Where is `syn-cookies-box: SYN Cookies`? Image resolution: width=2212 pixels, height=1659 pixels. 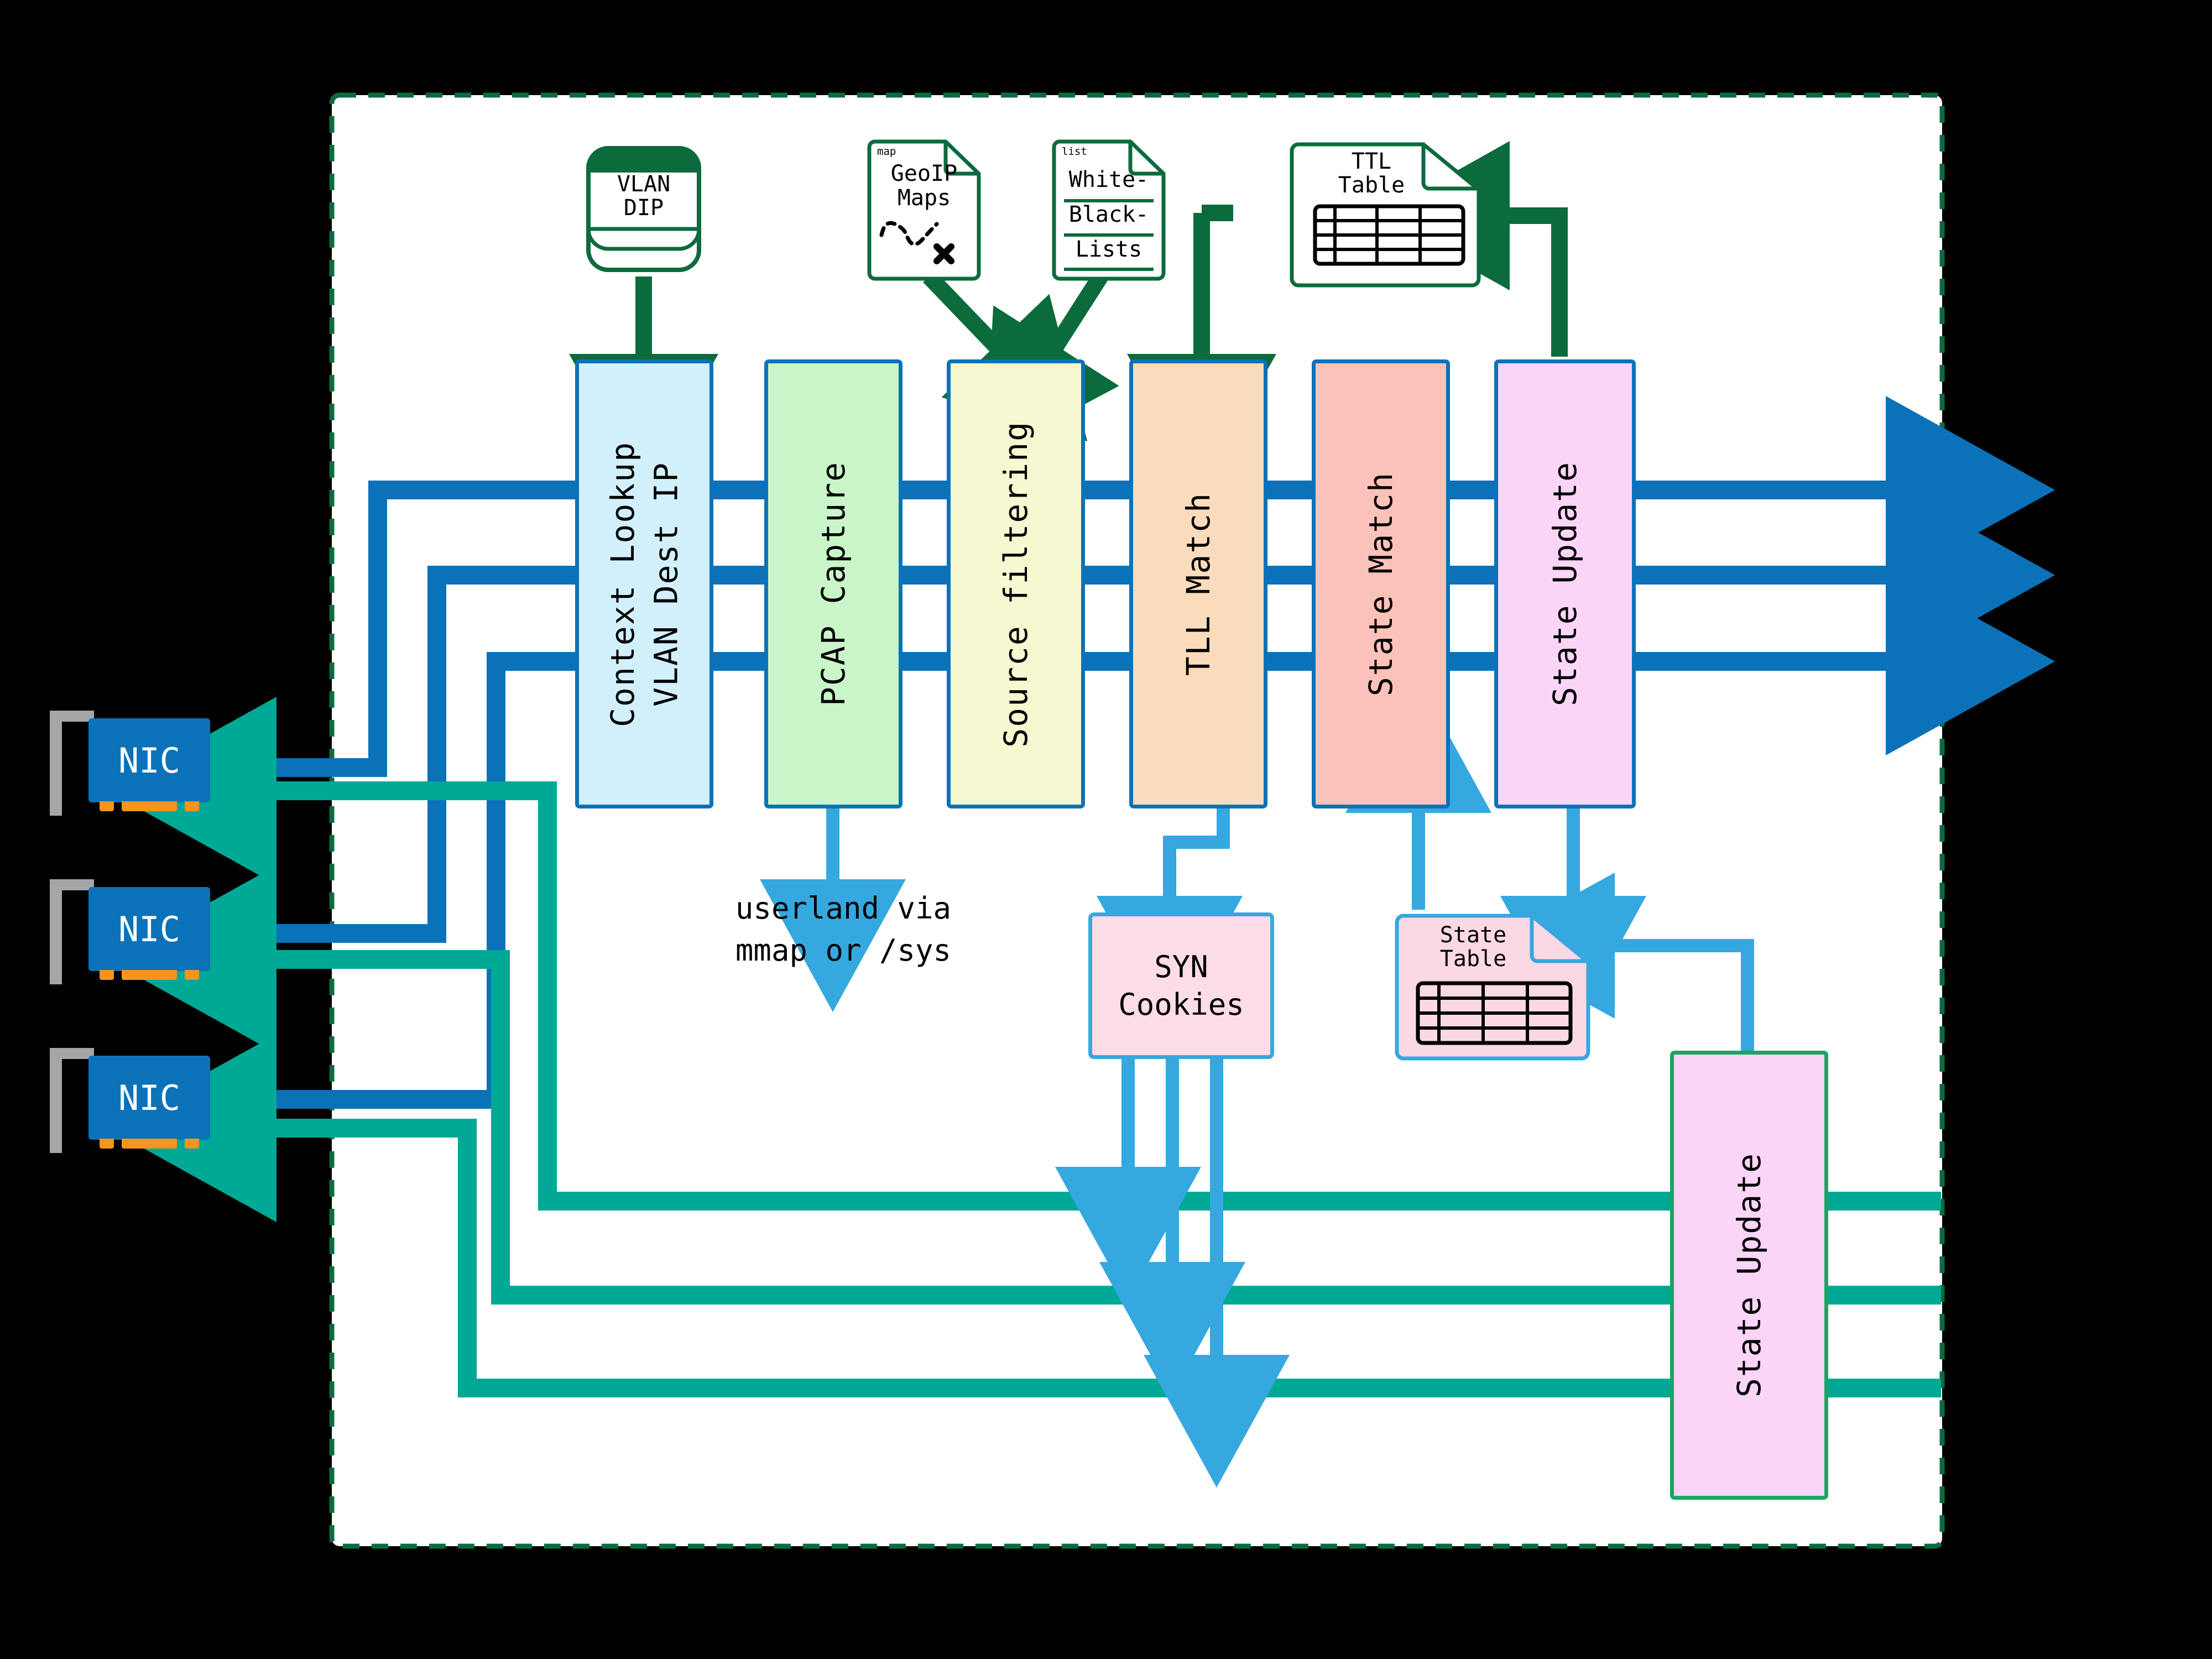 syn-cookies-box: SYN Cookies is located at coordinates (1181, 986).